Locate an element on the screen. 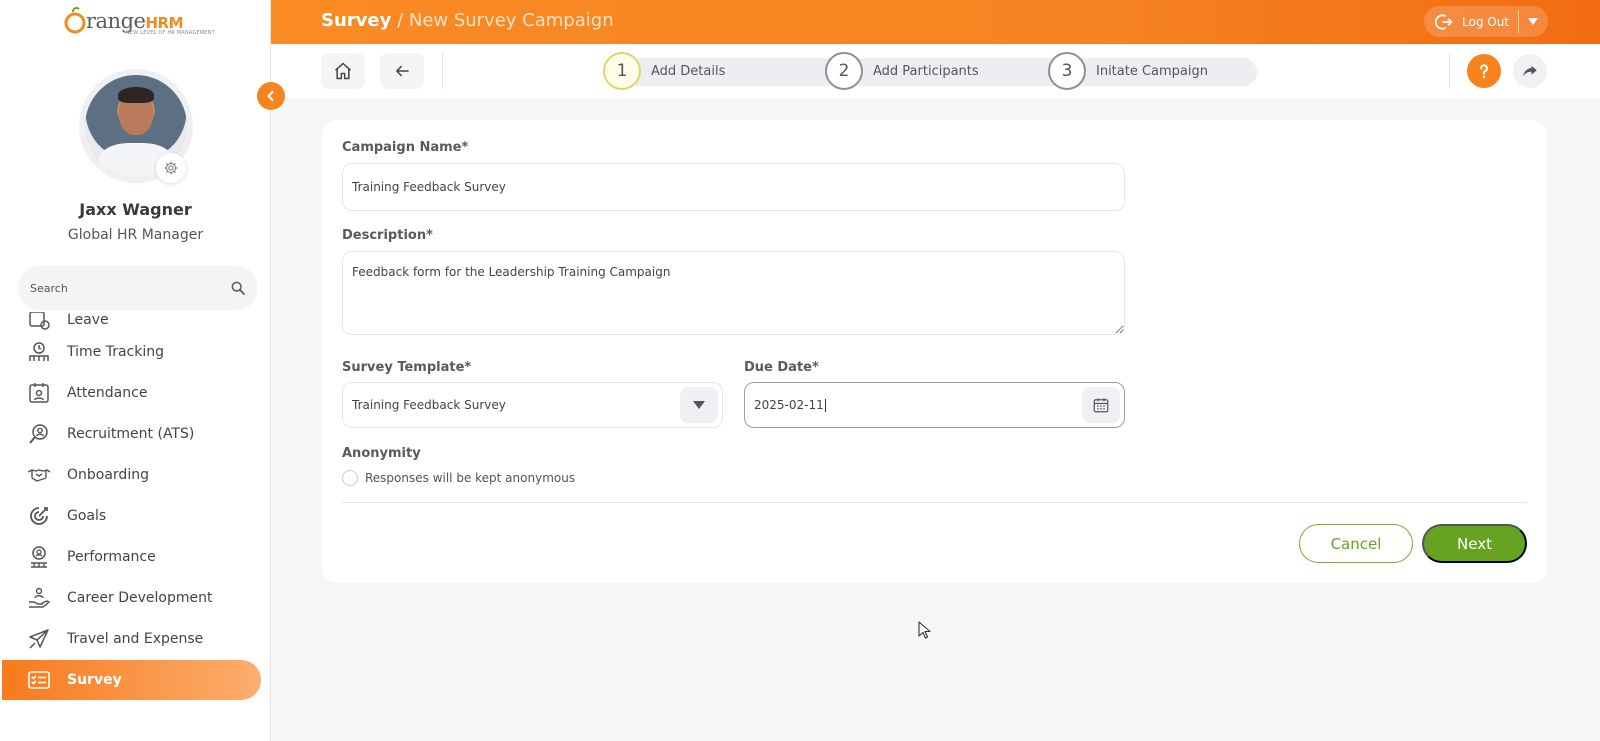 Image resolution: width=1600 pixels, height=741 pixels. sidebar-item-recruitment: Recruitment (ATS) is located at coordinates (131, 434).